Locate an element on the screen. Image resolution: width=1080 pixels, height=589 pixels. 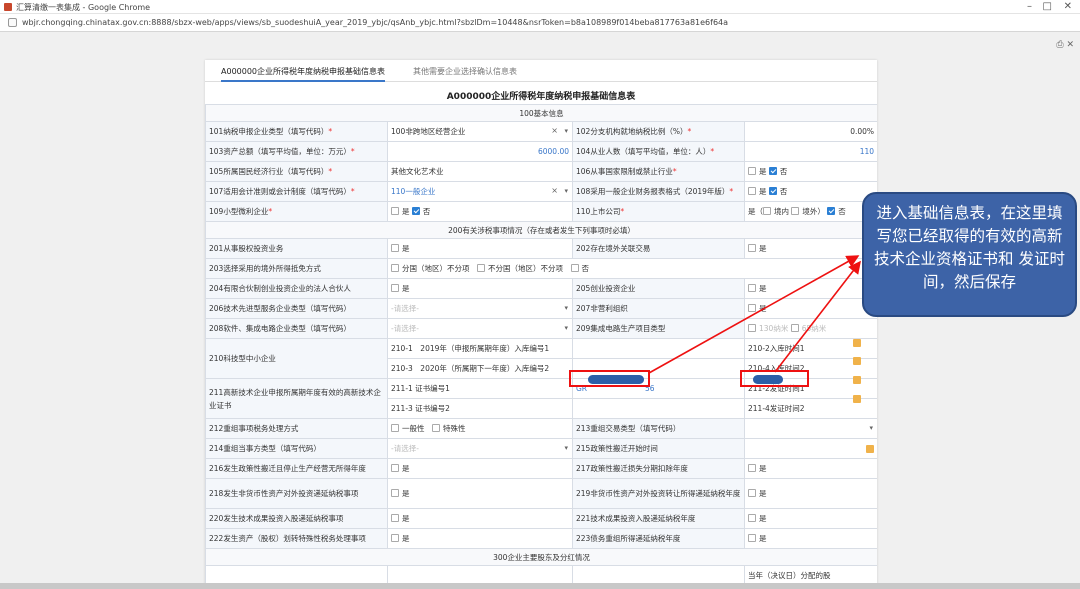
checkbox-overseas is located at coordinates (795, 211).